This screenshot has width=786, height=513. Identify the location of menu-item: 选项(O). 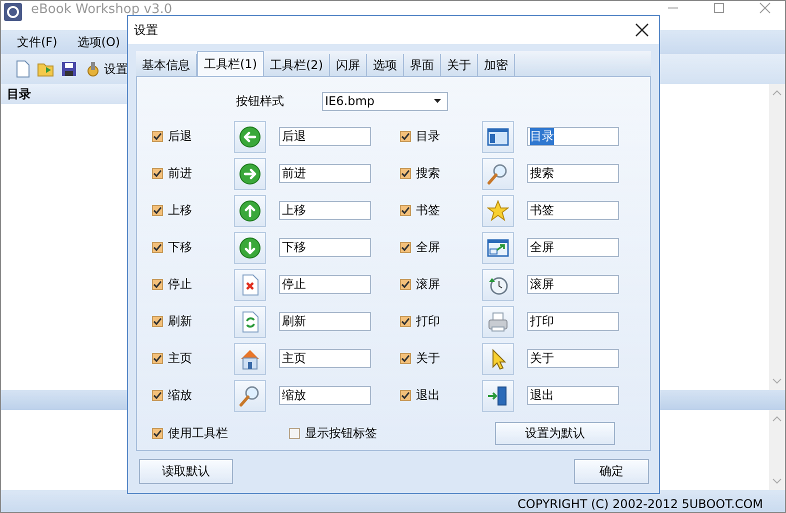
(98, 42).